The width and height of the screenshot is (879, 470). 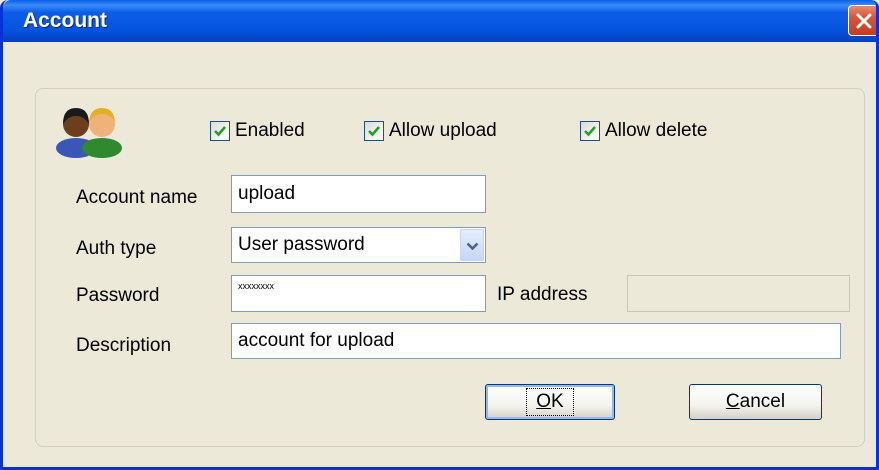 What do you see at coordinates (443, 130) in the screenshot?
I see `allow-upload-label: Allow upload` at bounding box center [443, 130].